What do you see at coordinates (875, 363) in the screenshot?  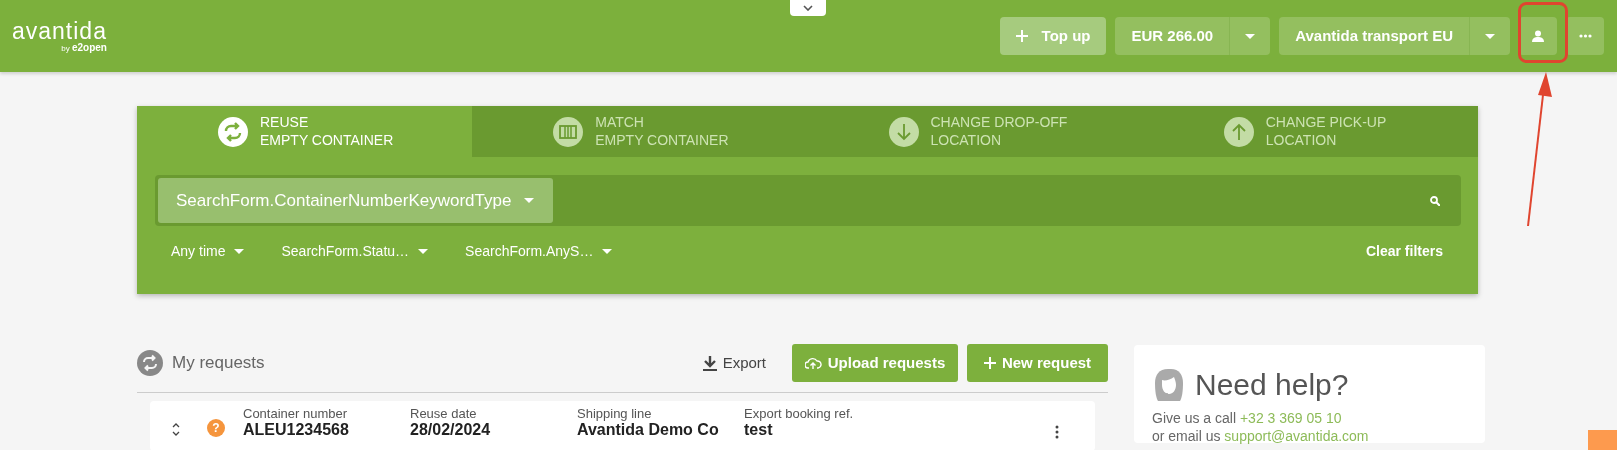 I see `upload-requests-button: Upload requests` at bounding box center [875, 363].